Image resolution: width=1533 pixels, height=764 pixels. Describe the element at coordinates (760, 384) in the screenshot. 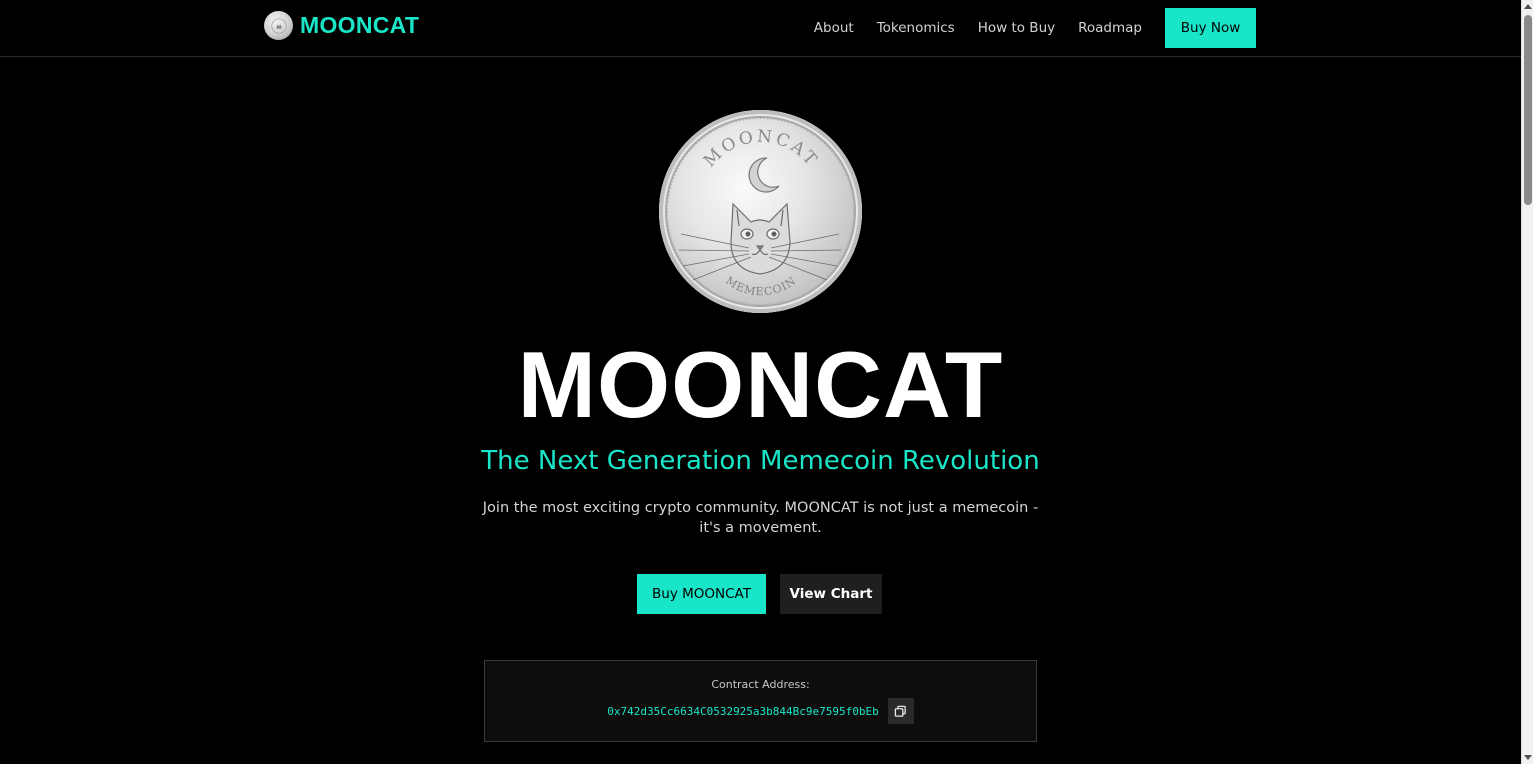

I see `hero-title: MOONCAT` at that location.